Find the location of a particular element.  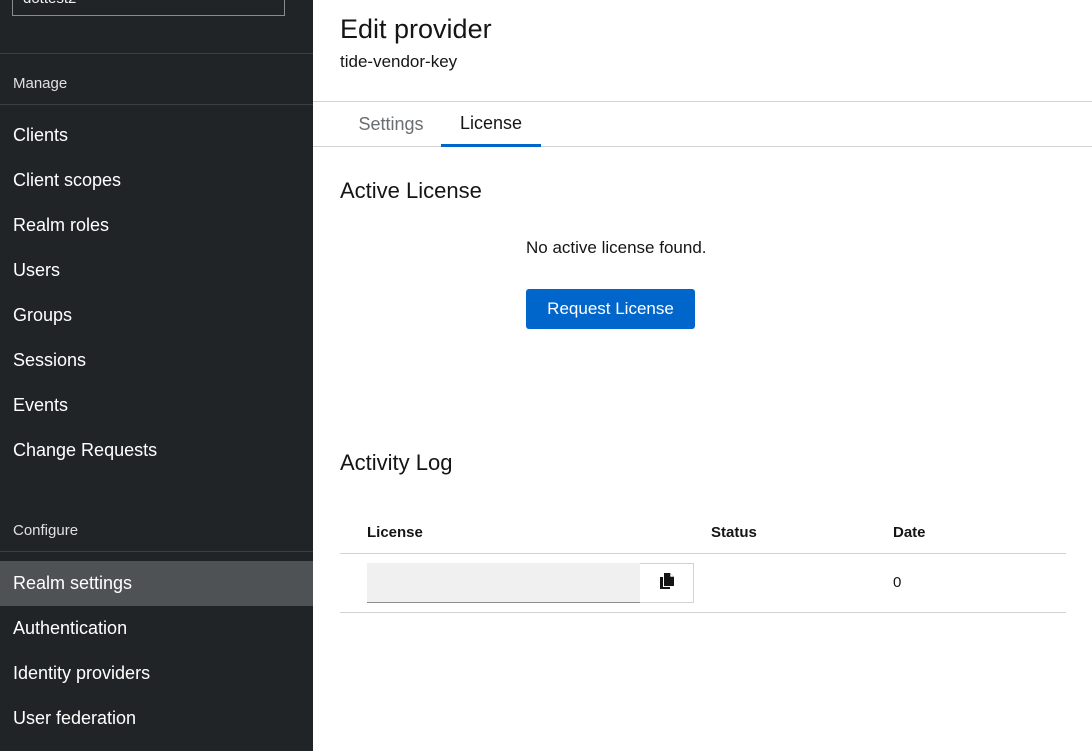

section-title-configure: Configure is located at coordinates (46, 530).